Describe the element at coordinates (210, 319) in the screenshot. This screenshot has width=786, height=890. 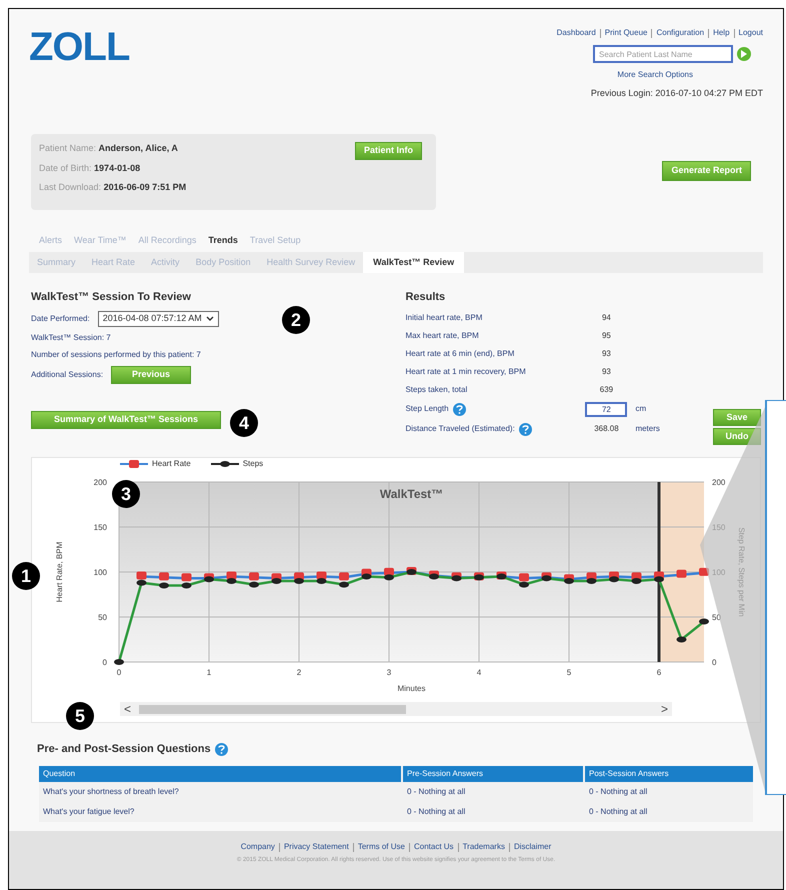
I see `chevron-down-icon` at that location.